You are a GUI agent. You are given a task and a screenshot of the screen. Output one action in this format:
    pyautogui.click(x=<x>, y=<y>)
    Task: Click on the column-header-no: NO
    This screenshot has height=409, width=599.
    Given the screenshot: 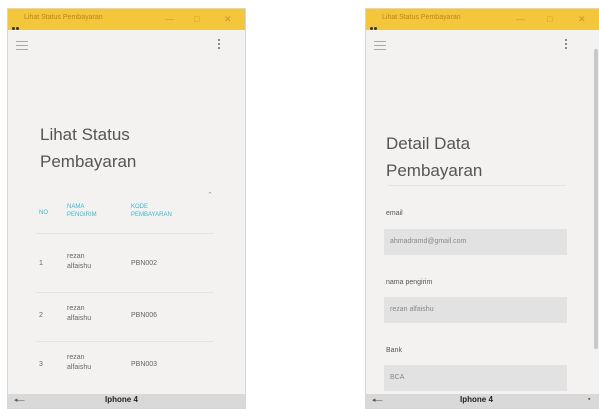 What is the action you would take?
    pyautogui.click(x=43, y=213)
    